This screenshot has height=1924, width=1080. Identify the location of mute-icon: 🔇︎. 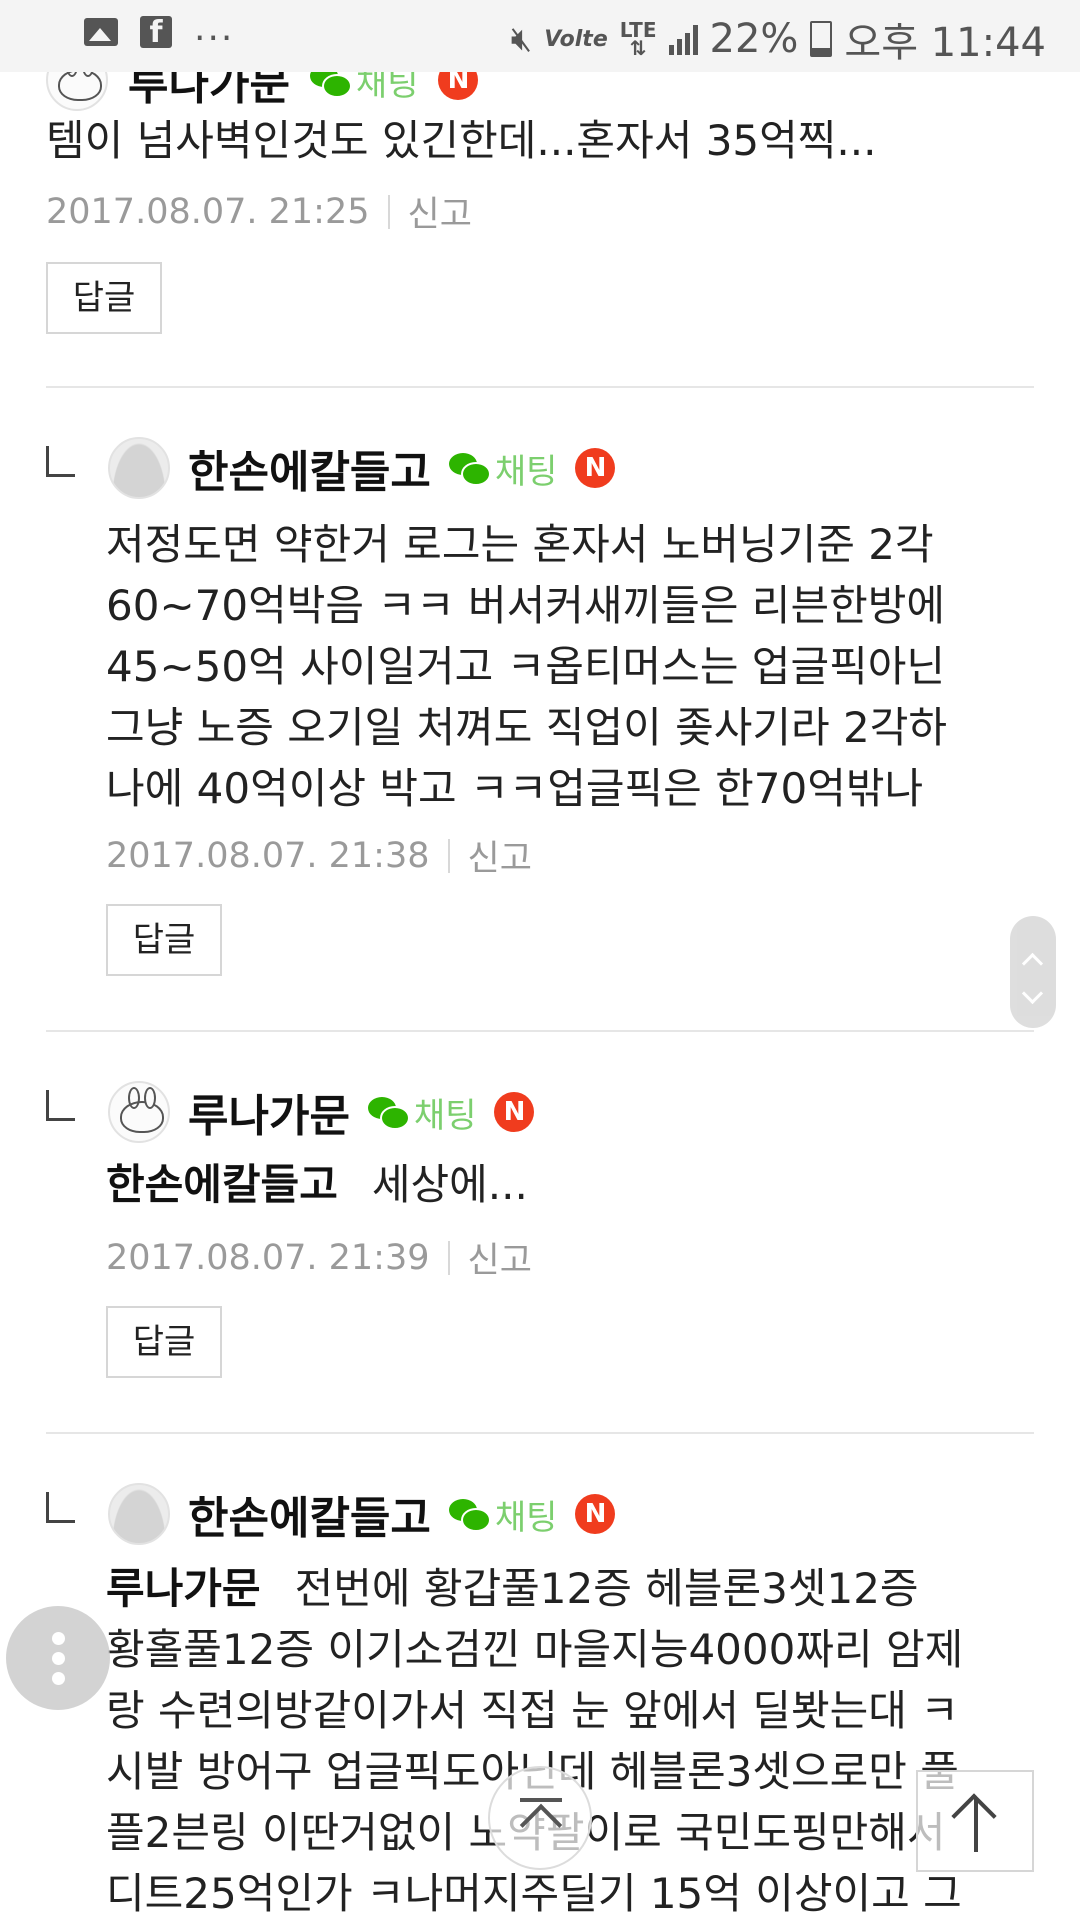
(521, 39).